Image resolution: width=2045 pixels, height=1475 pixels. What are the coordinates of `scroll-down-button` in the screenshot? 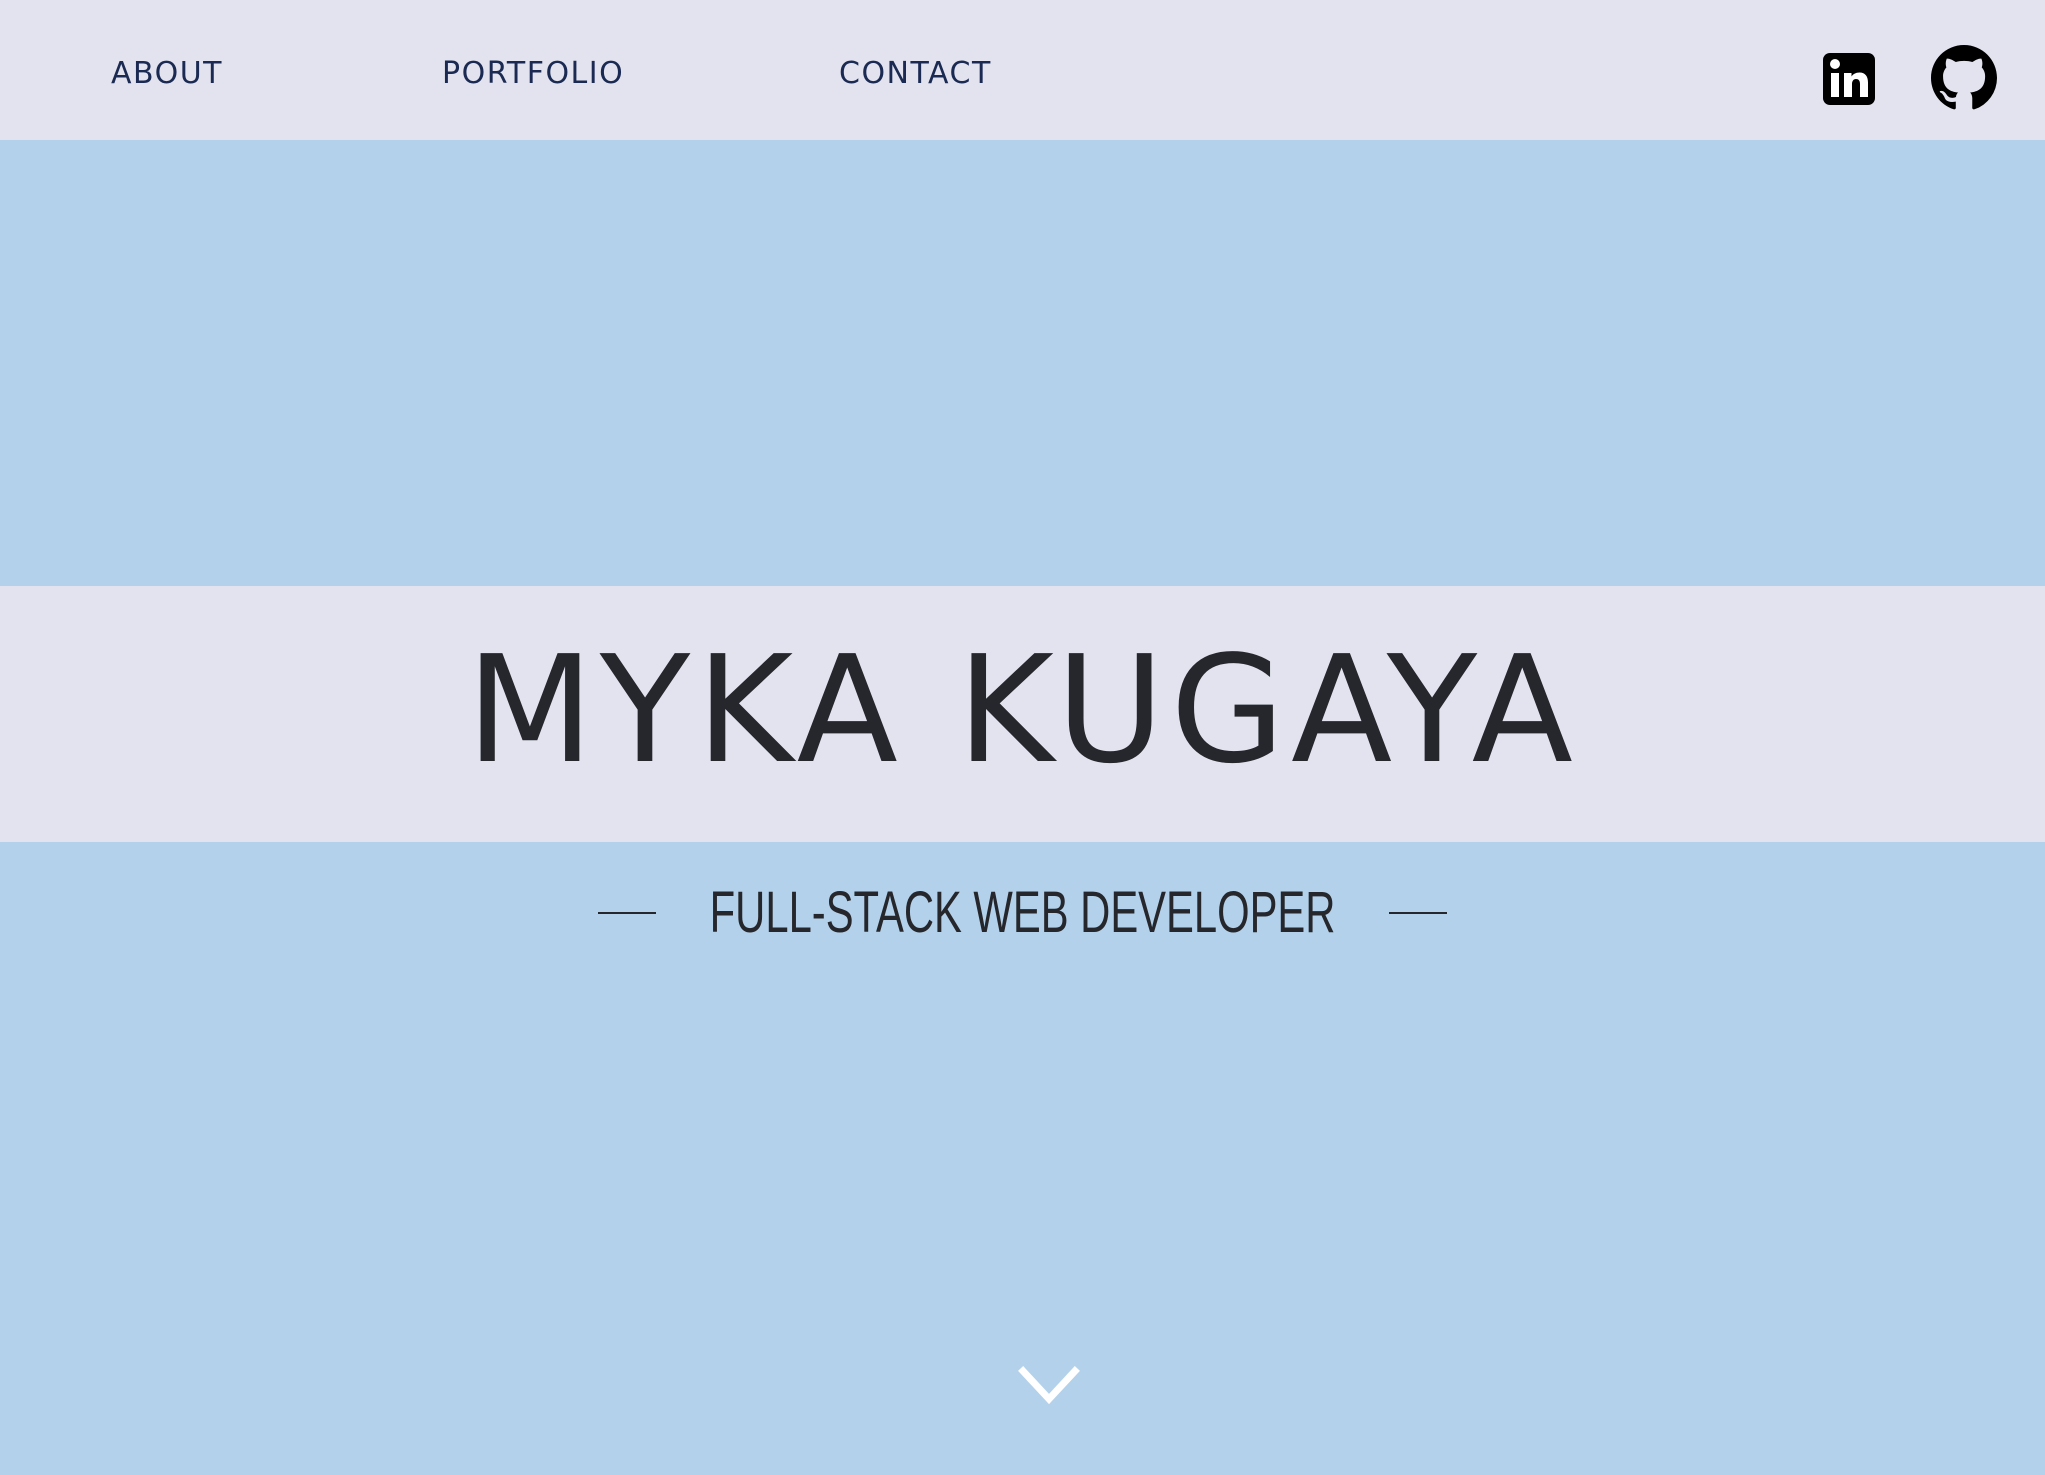 It's located at (1049, 1387).